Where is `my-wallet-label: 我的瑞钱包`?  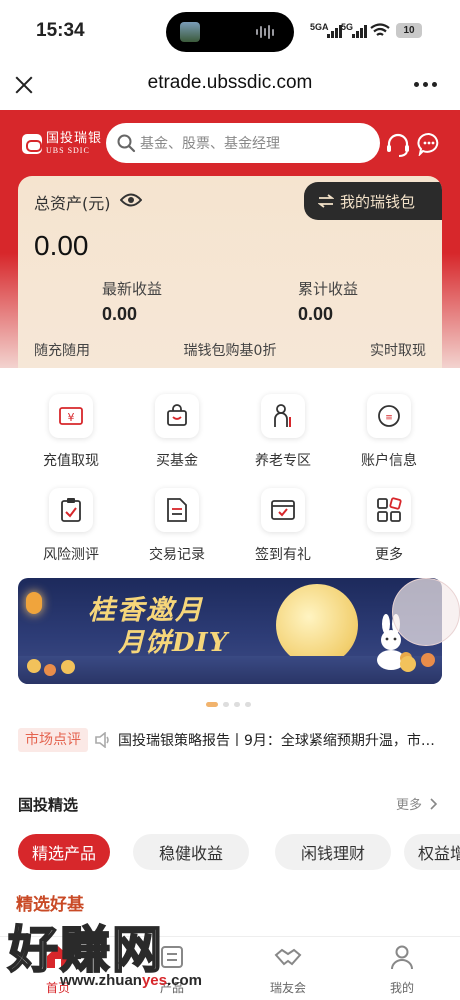 my-wallet-label: 我的瑞钱包 is located at coordinates (378, 201).